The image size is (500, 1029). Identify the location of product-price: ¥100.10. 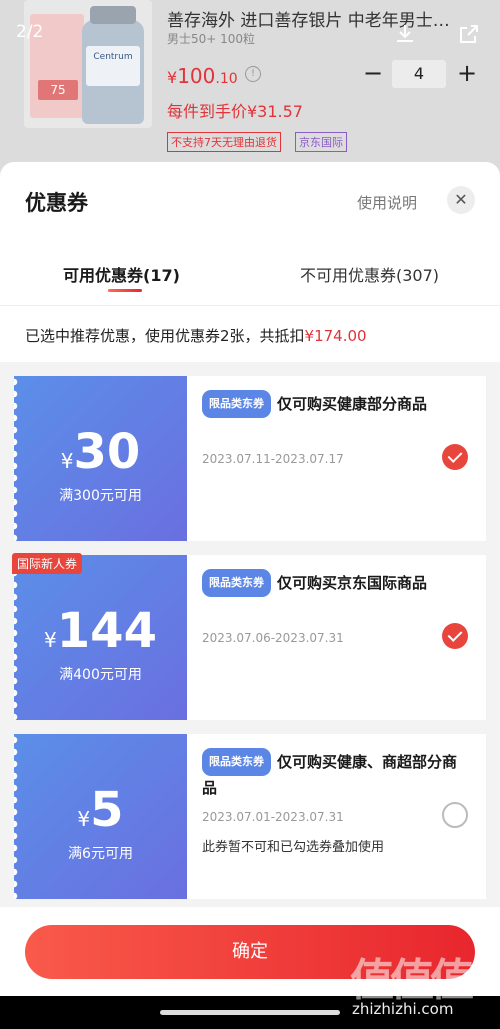
(202, 76).